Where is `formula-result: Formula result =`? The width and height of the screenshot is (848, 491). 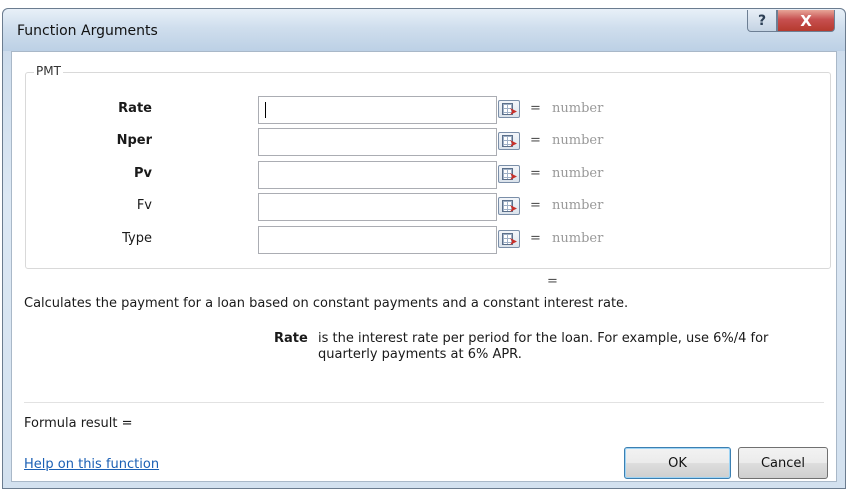 formula-result: Formula result = is located at coordinates (78, 423).